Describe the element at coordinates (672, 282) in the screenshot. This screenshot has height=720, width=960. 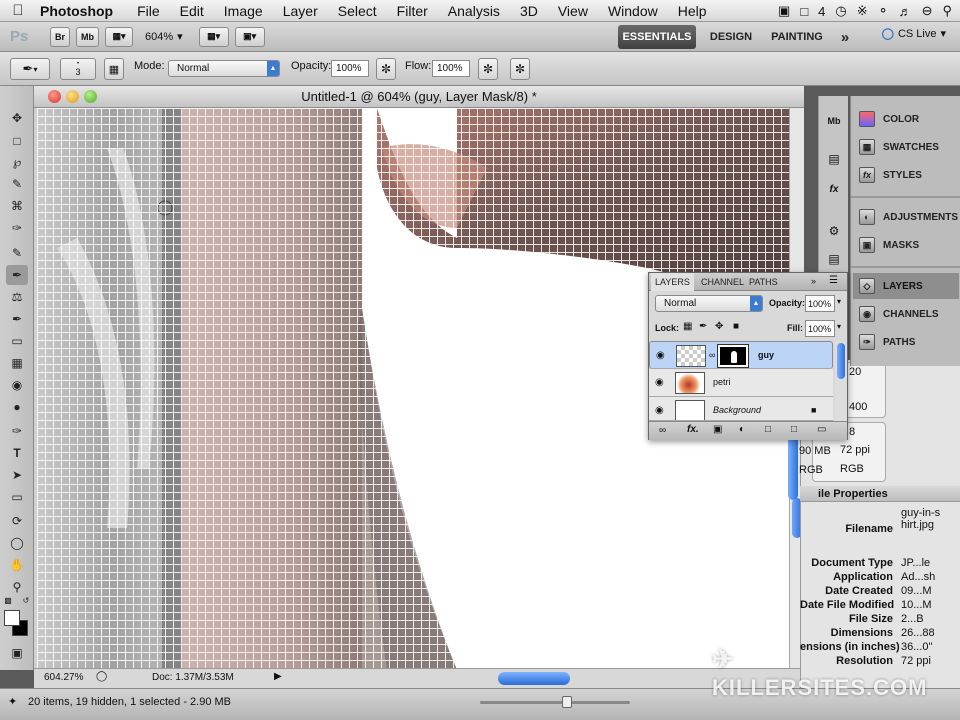
I see `tab-layers: LAYERS` at that location.